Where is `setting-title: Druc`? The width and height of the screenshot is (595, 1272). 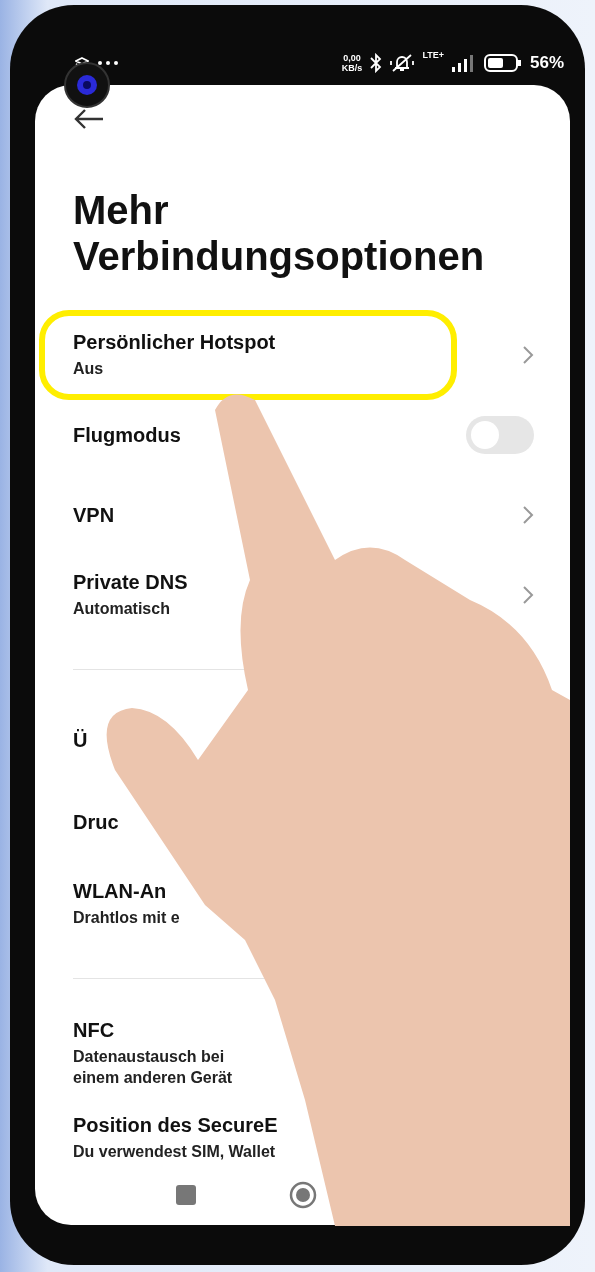 setting-title: Druc is located at coordinates (96, 822).